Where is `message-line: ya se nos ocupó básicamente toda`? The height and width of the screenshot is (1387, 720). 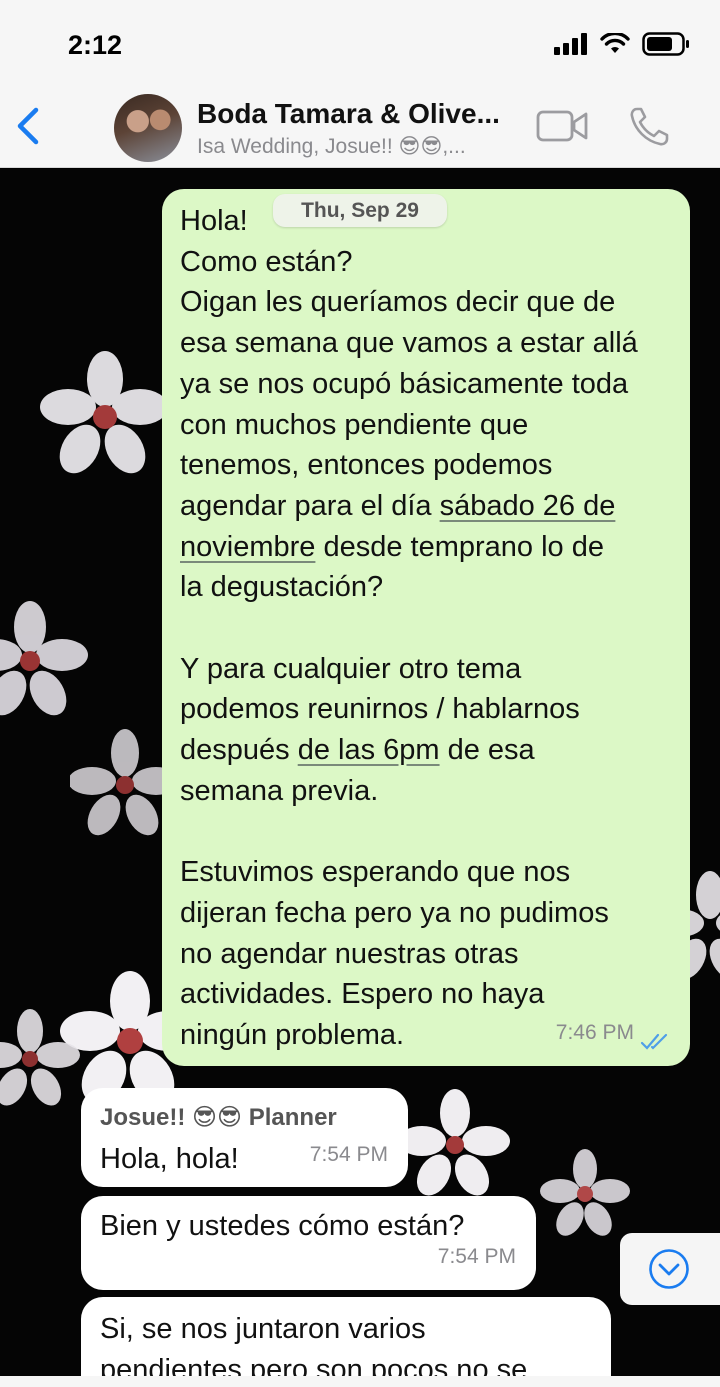 message-line: ya se nos ocupó básicamente toda is located at coordinates (404, 383).